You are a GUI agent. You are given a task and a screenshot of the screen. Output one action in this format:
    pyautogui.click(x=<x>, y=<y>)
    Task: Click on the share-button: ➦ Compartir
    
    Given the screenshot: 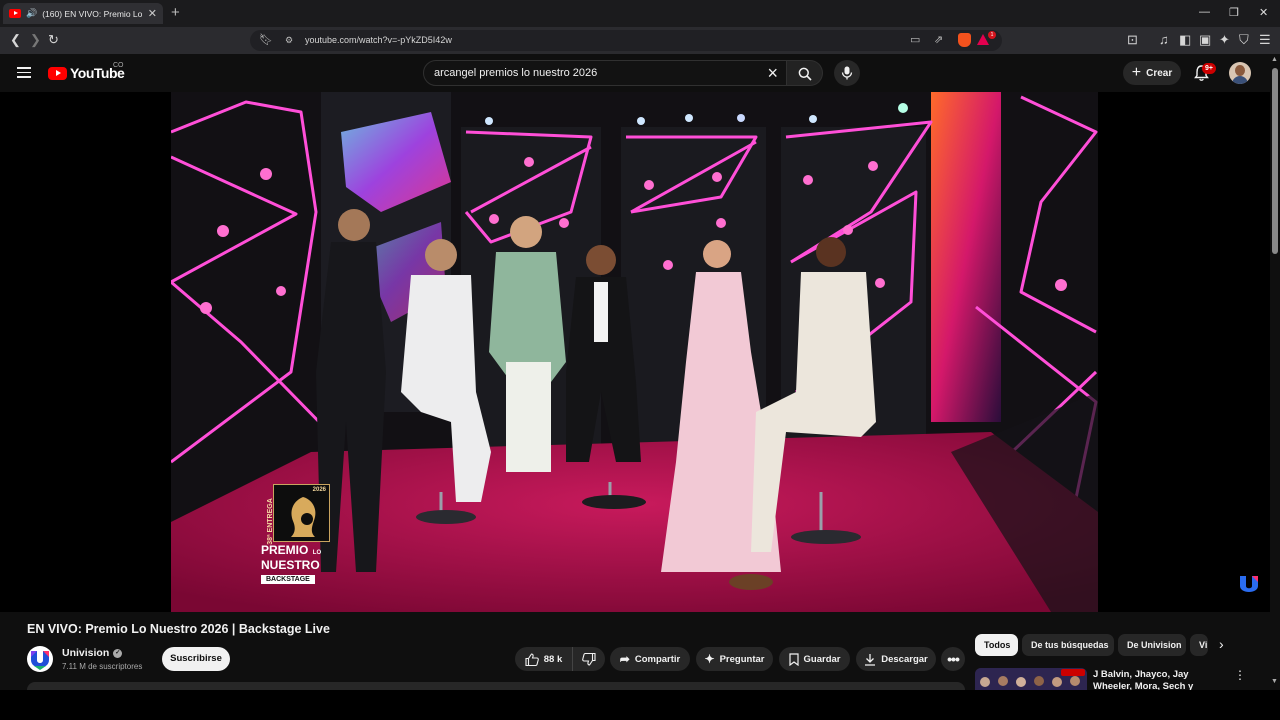 What is the action you would take?
    pyautogui.click(x=650, y=659)
    